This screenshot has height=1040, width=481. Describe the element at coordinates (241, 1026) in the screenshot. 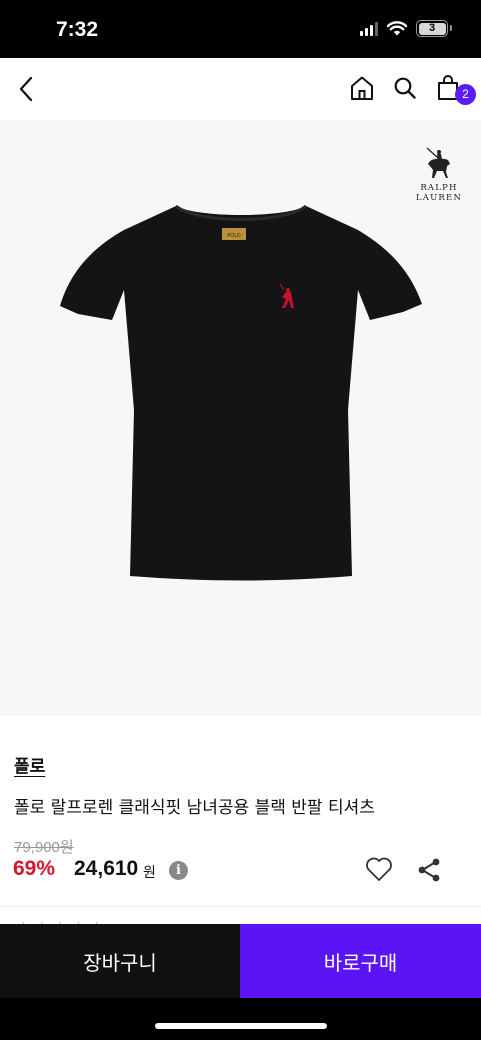

I see `home-indicator` at that location.